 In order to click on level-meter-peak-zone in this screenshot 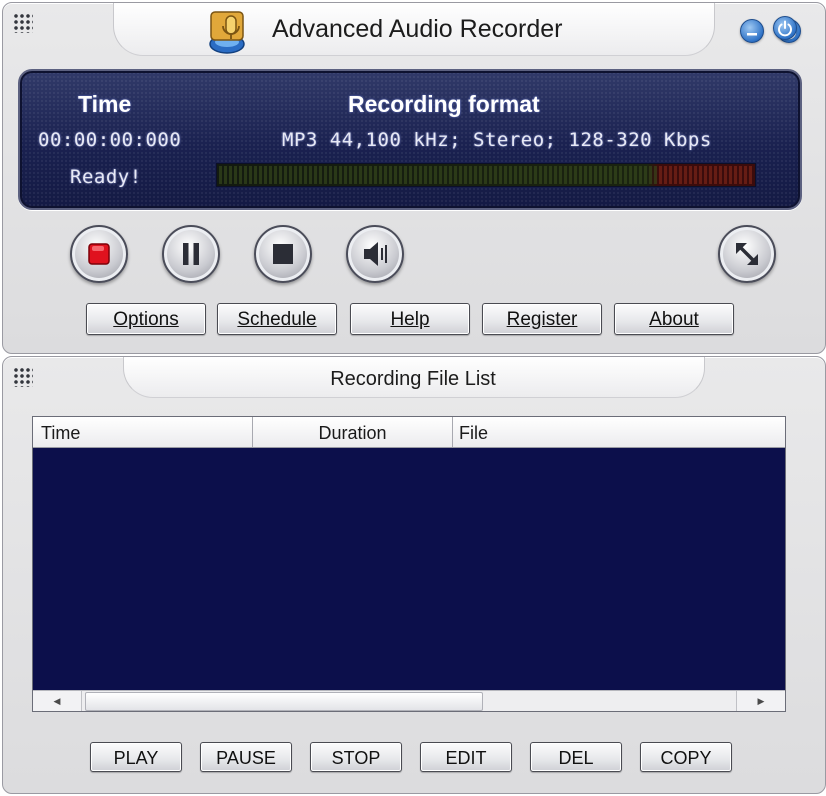, I will do `click(706, 175)`.